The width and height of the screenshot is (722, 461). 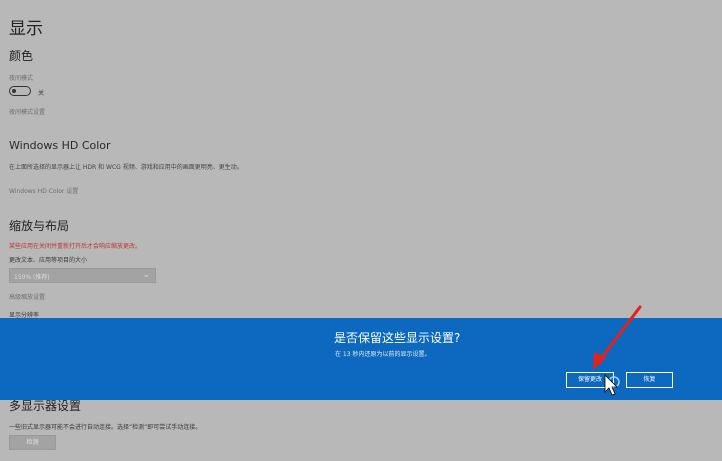 I want to click on annotation-overlay, so click(x=617, y=350).